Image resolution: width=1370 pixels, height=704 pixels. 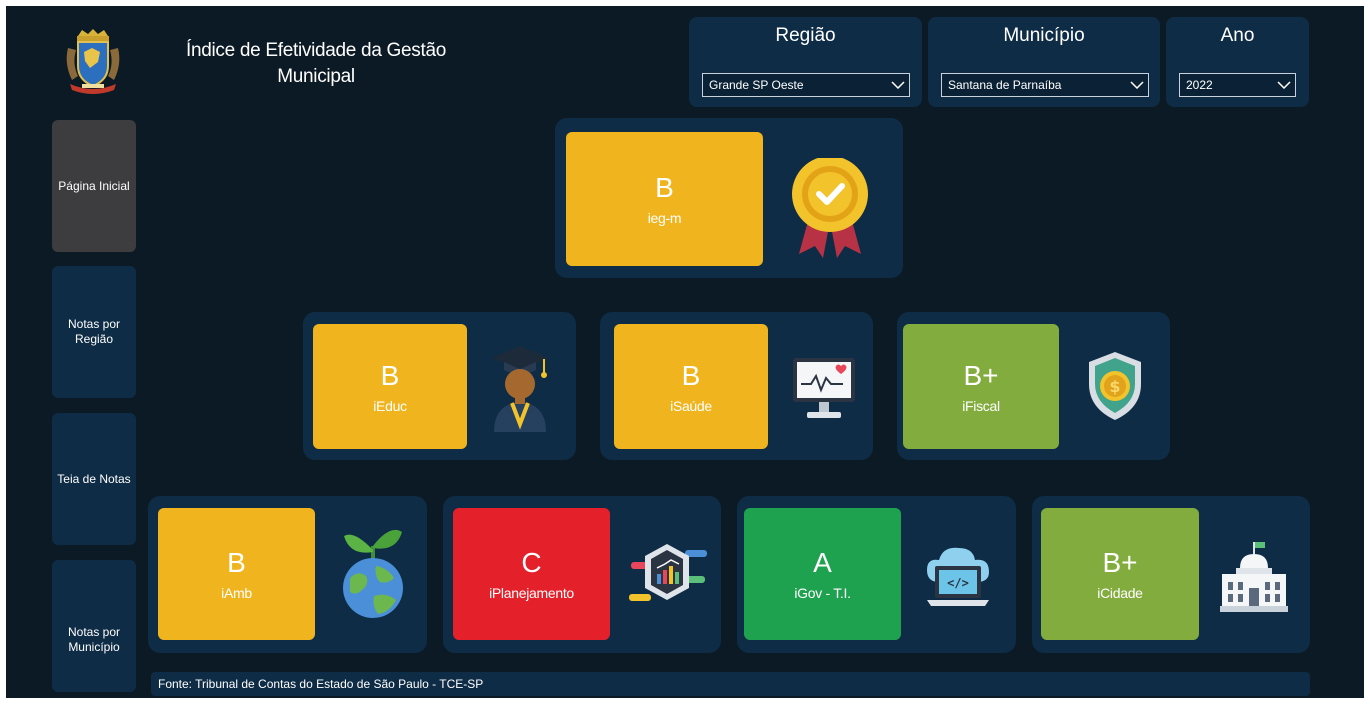 What do you see at coordinates (531, 593) in the screenshot?
I see `iplanejamento-index-name: iPlanejamento` at bounding box center [531, 593].